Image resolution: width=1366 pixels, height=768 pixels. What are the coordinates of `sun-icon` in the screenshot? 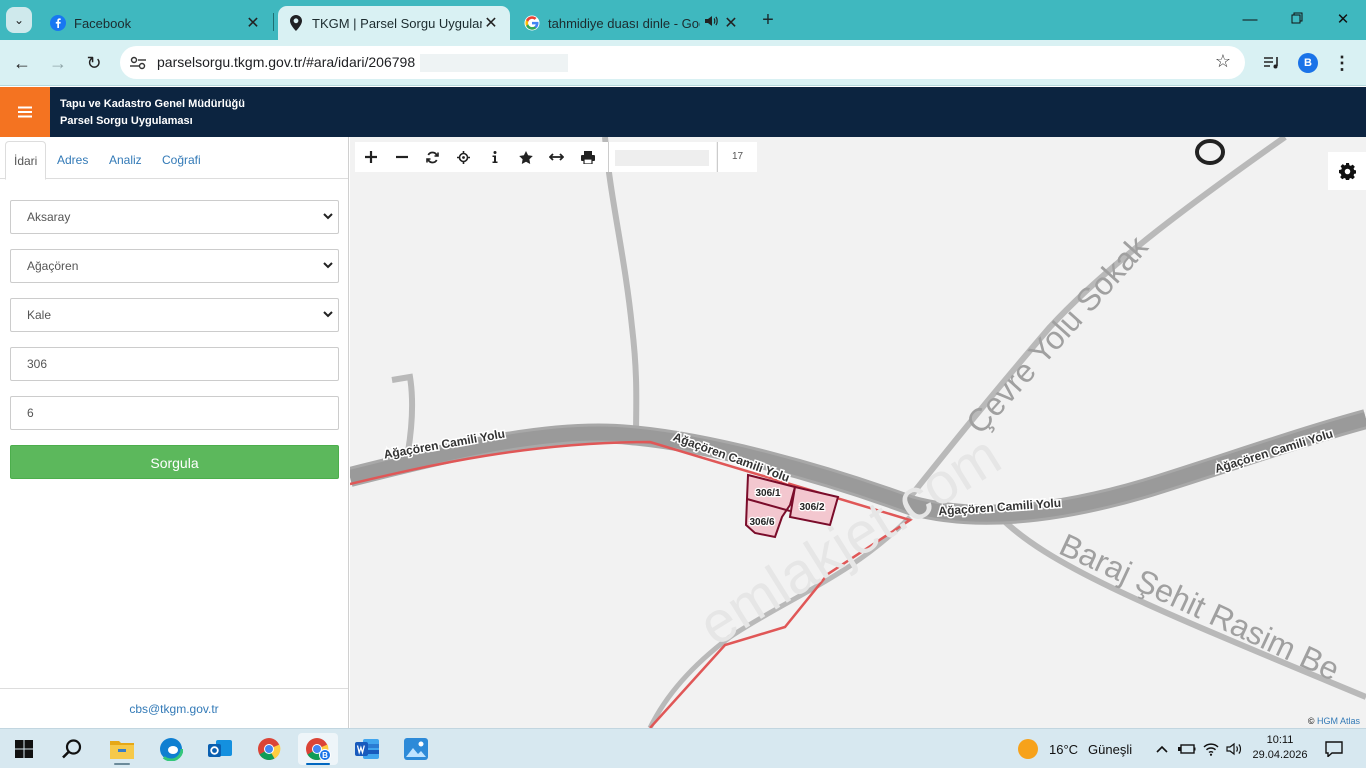 It's located at (1028, 749).